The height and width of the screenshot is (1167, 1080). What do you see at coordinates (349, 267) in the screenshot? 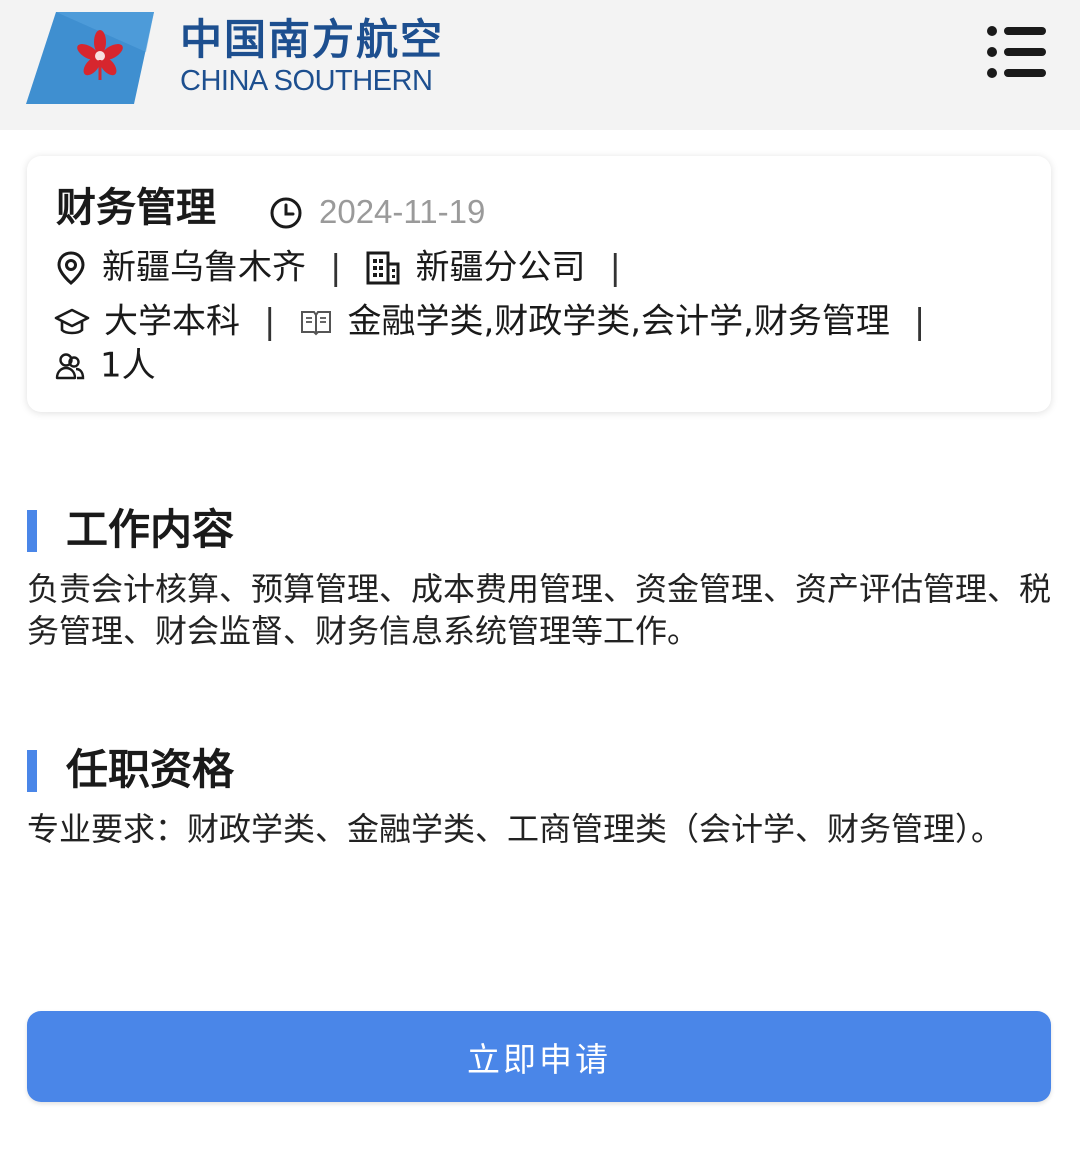
I see `job-meta-row-location: 新疆乌鲁木齐 | 新疆分公司 |` at bounding box center [349, 267].